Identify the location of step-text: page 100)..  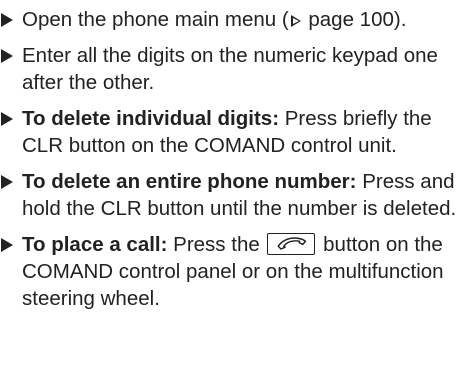
(354, 19).